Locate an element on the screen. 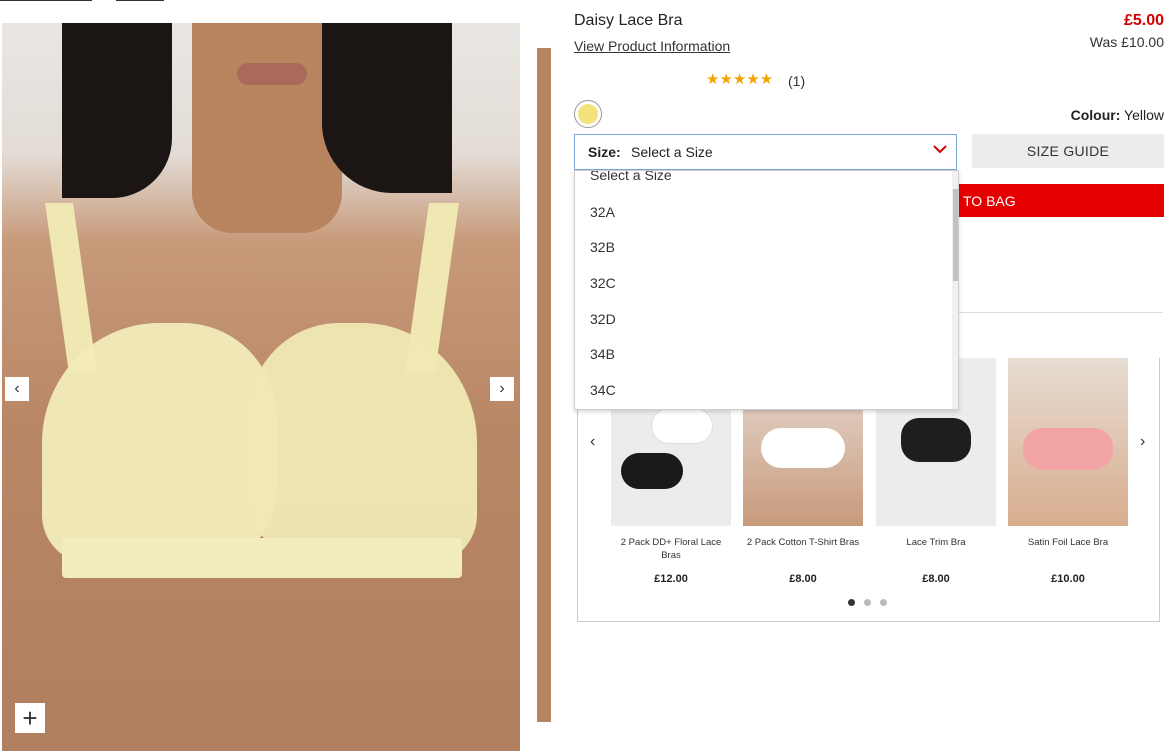 Image resolution: width=1169 pixels, height=751 pixels. recommendation-name: 2 Pack Cotton T-Shirt Bras is located at coordinates (803, 550).